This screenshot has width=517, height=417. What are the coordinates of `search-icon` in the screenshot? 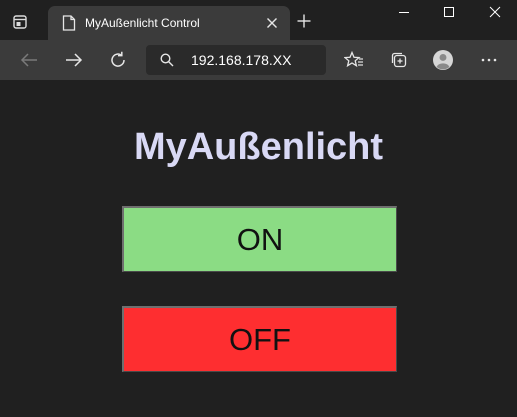 It's located at (167, 60).